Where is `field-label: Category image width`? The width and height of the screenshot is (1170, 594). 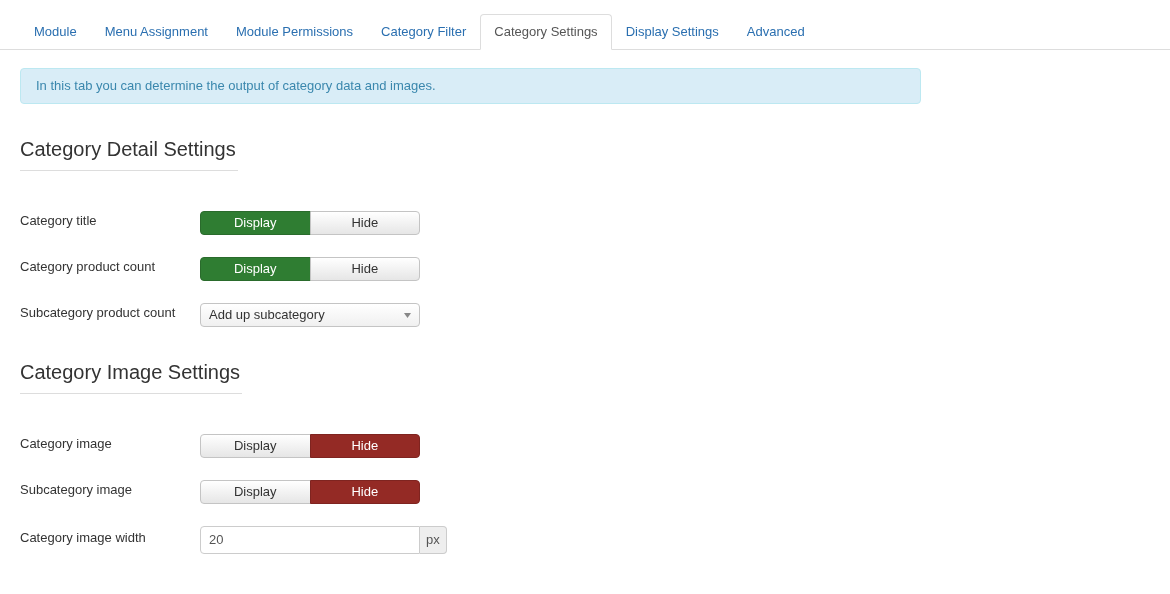 field-label: Category image width is located at coordinates (83, 538).